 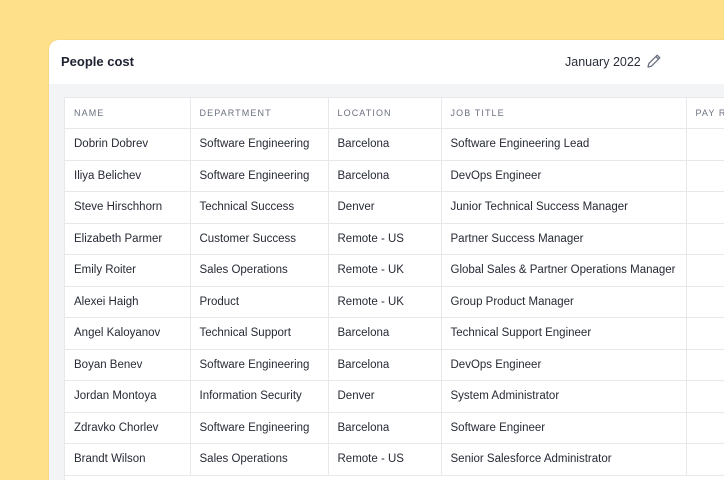 What do you see at coordinates (705, 459) in the screenshot?
I see `cell-pay-rate: $ 13` at bounding box center [705, 459].